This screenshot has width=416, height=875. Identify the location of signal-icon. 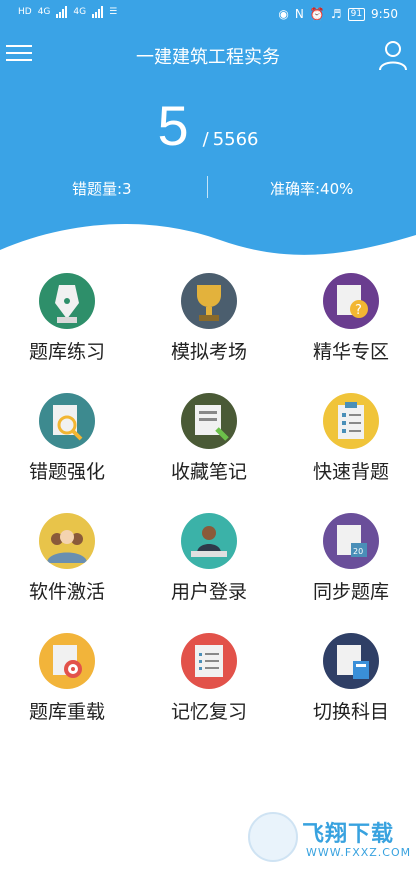
(62, 12).